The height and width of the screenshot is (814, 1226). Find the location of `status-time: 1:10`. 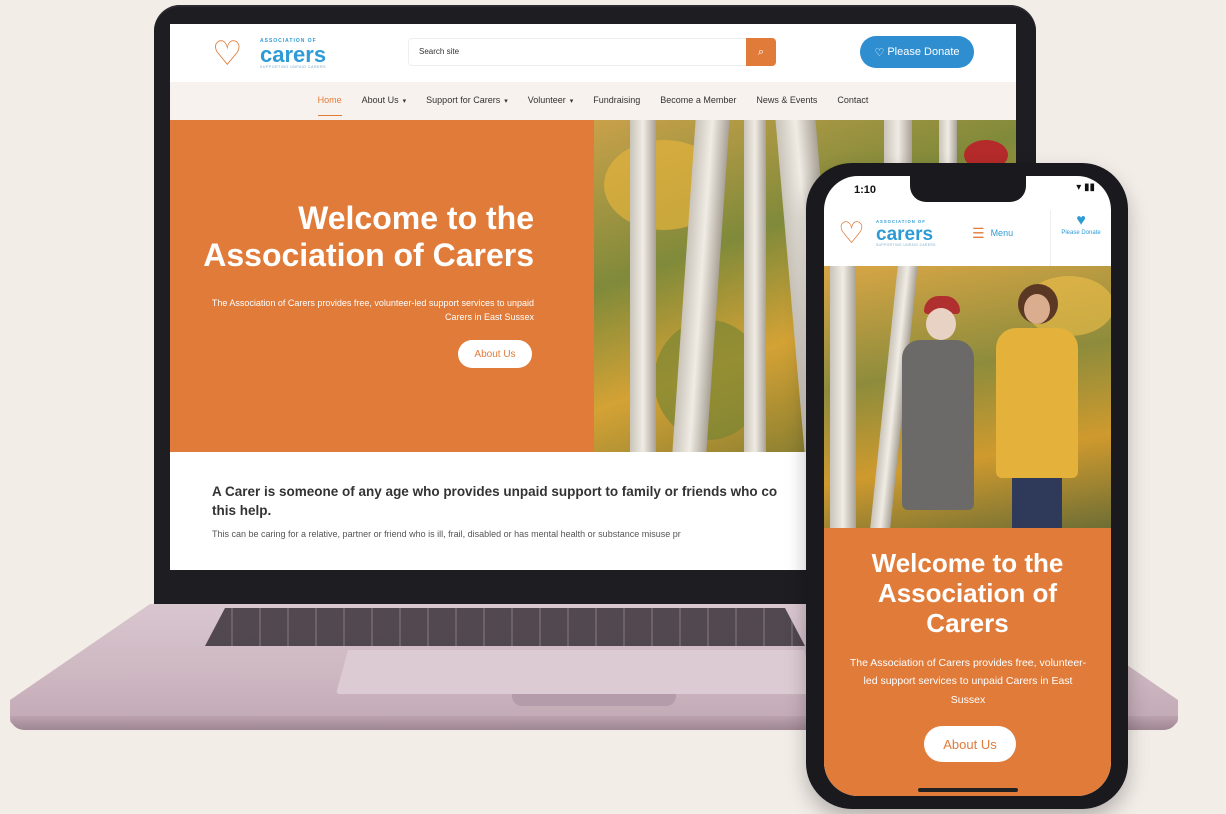

status-time: 1:10 is located at coordinates (865, 190).